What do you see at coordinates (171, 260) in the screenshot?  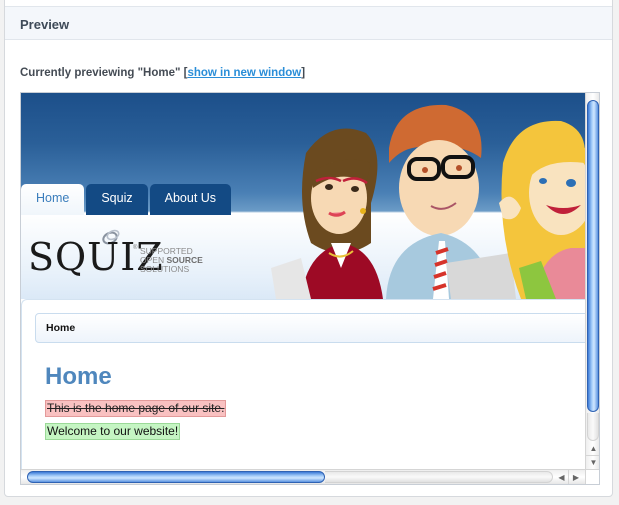 I see `logo-tagline: SUPPORTED OPEN SOURCE SOLUTIONS` at bounding box center [171, 260].